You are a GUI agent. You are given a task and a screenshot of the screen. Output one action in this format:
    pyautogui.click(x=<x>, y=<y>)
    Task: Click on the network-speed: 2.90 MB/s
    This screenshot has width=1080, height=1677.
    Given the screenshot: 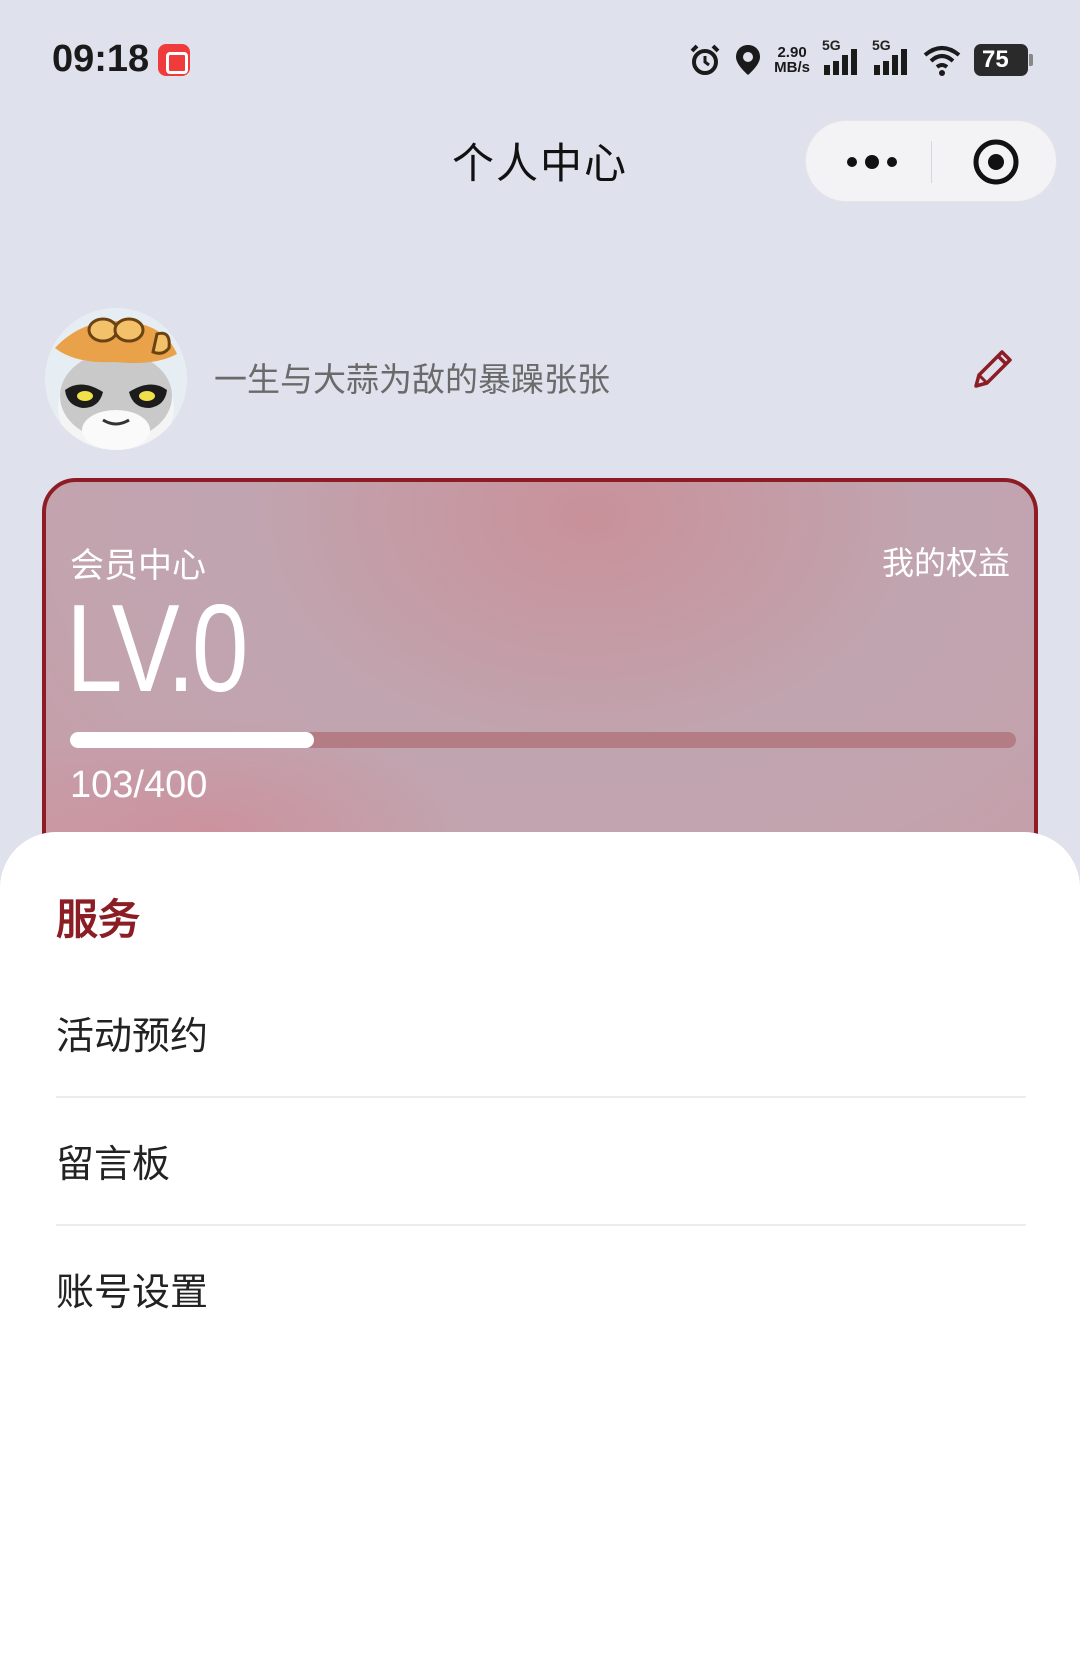 What is the action you would take?
    pyautogui.click(x=792, y=60)
    